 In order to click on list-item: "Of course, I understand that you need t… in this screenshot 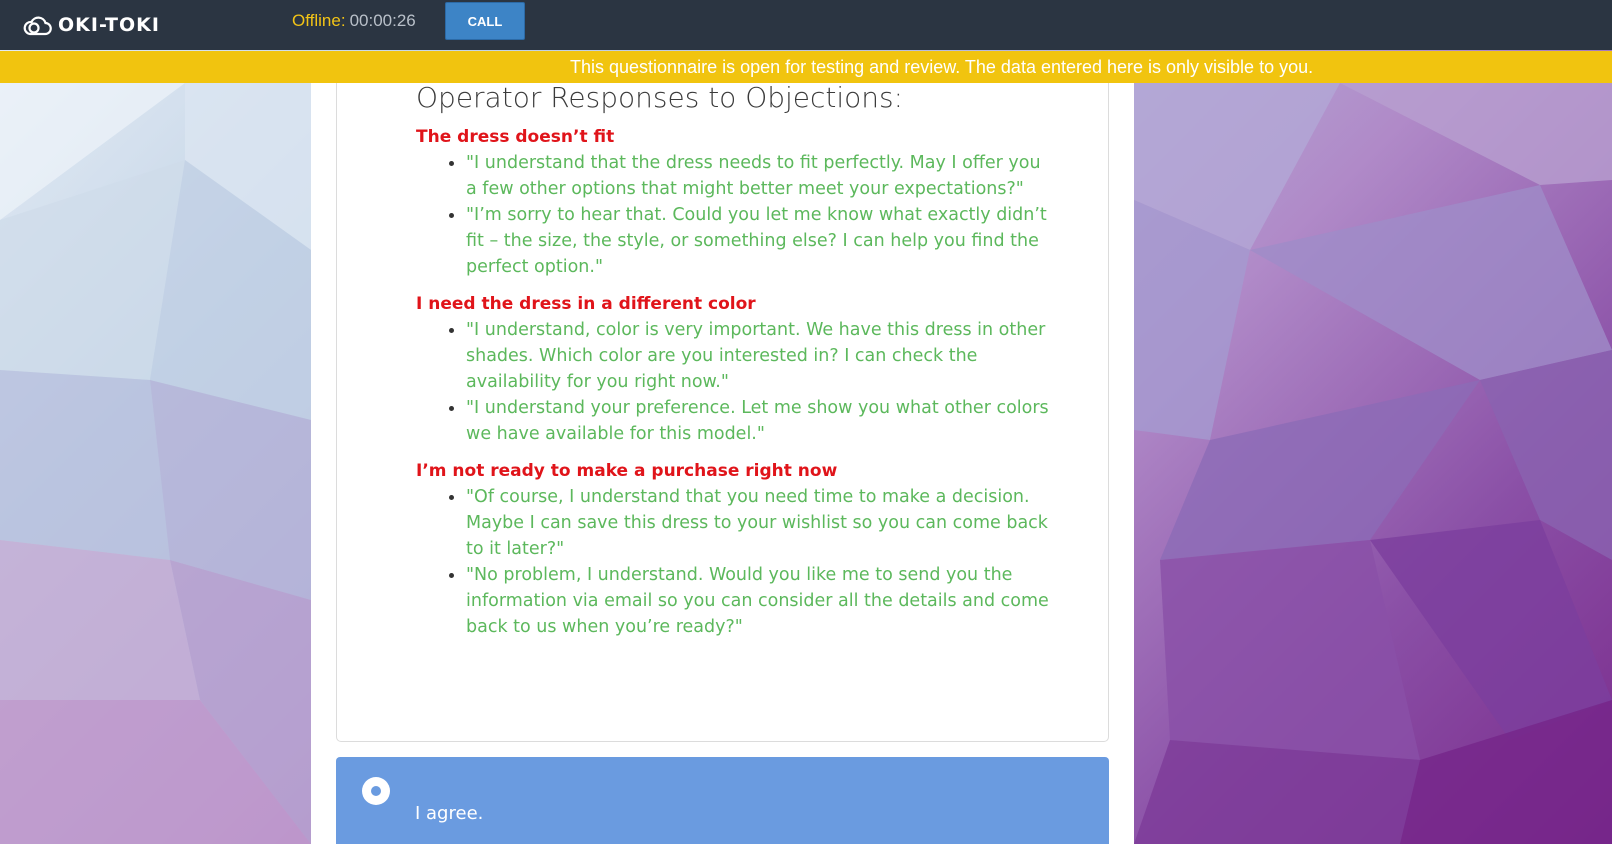, I will do `click(761, 523)`.